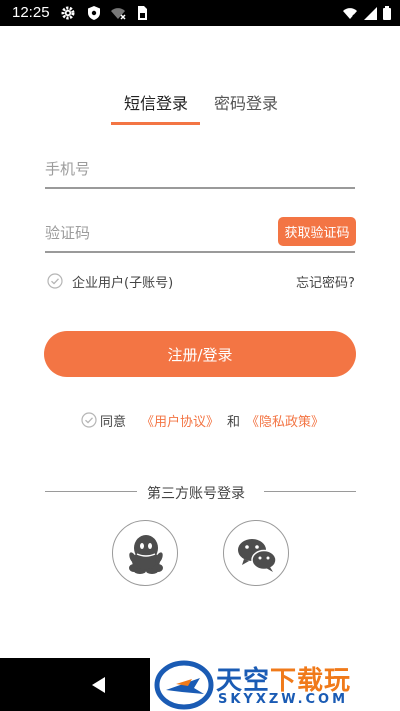  Describe the element at coordinates (184, 685) in the screenshot. I see `watermark-logo` at that location.